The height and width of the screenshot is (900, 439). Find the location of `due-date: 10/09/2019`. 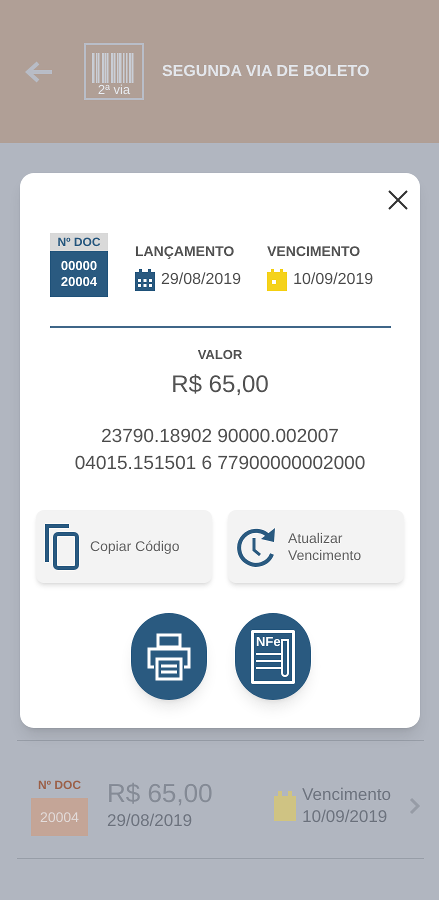

due-date: 10/09/2019 is located at coordinates (345, 817).